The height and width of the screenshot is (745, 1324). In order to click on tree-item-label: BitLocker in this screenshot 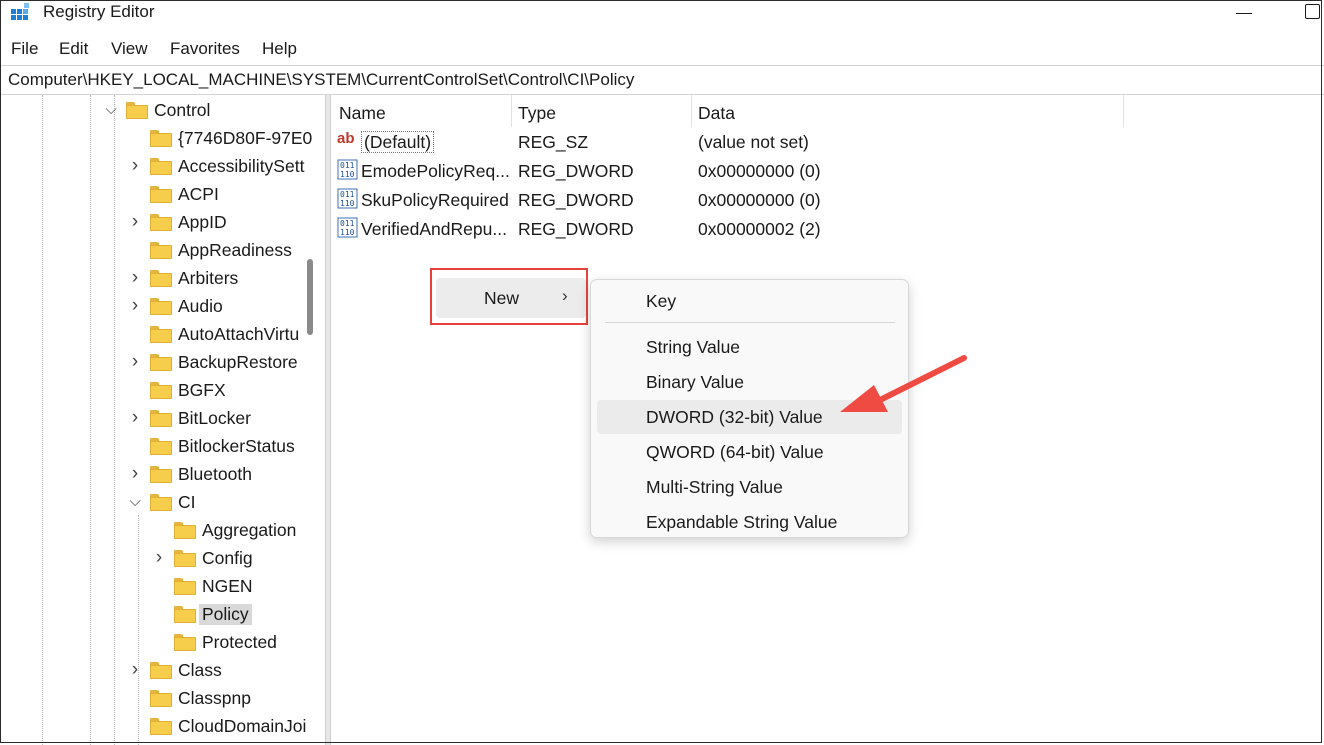, I will do `click(214, 417)`.